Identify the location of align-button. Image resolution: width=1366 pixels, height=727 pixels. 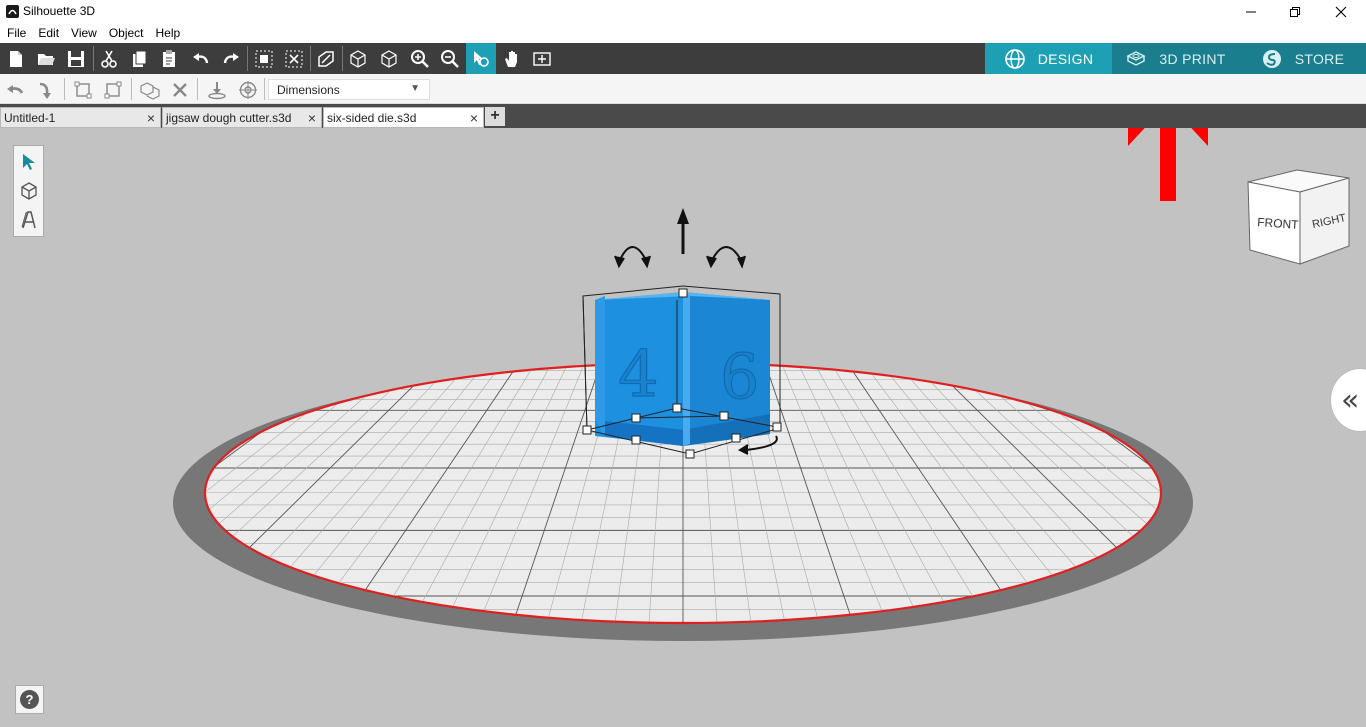
(83, 90).